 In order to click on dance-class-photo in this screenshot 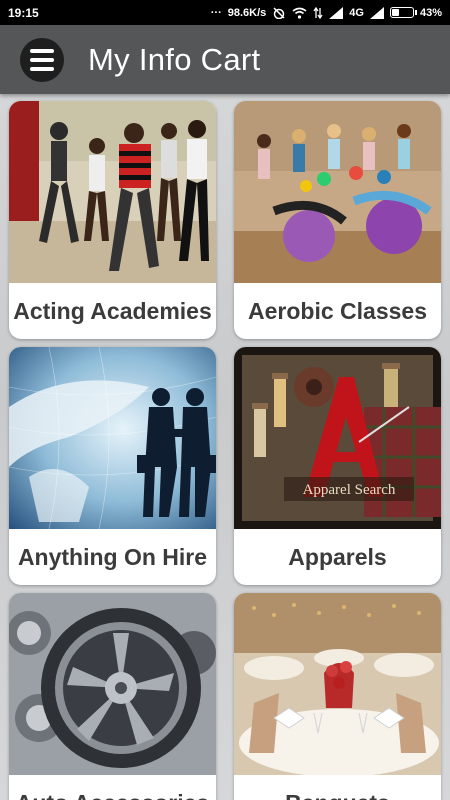, I will do `click(112, 192)`.